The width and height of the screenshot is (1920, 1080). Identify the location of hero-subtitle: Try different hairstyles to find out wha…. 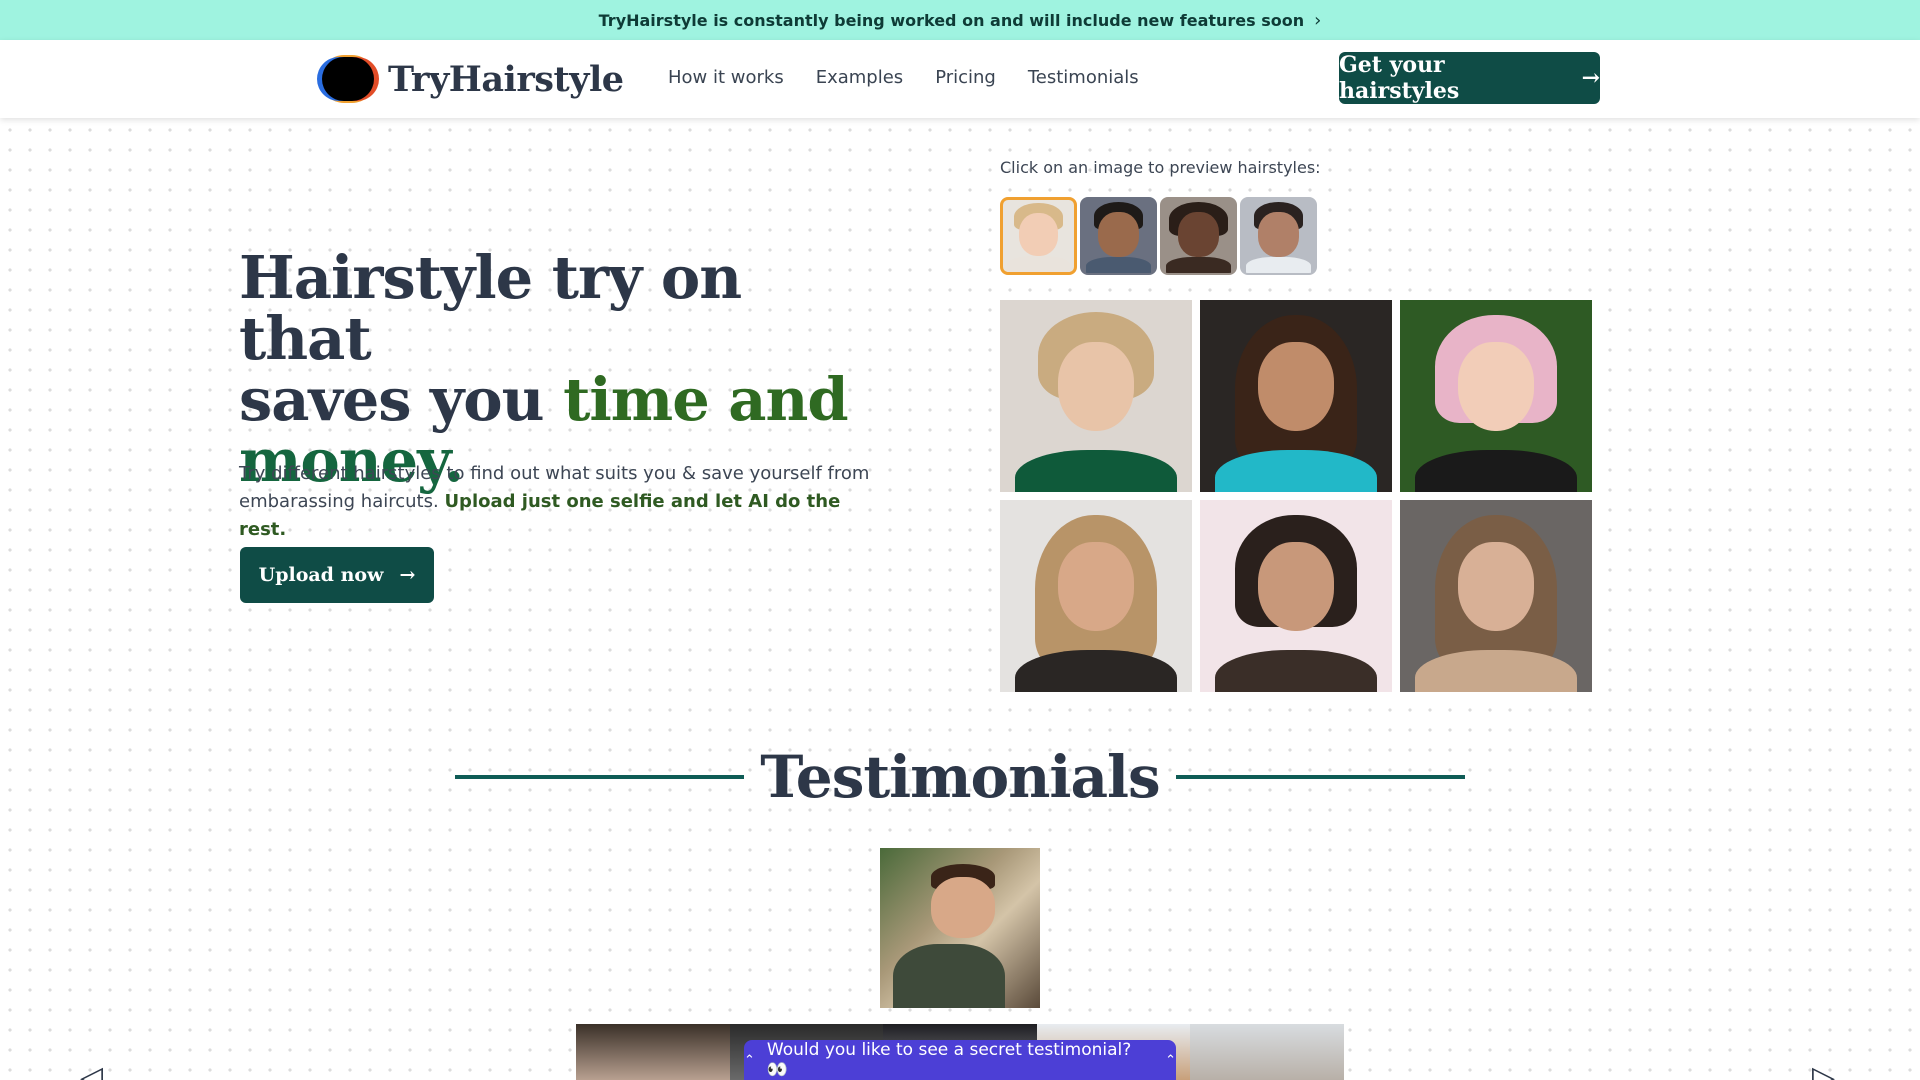
(559, 502).